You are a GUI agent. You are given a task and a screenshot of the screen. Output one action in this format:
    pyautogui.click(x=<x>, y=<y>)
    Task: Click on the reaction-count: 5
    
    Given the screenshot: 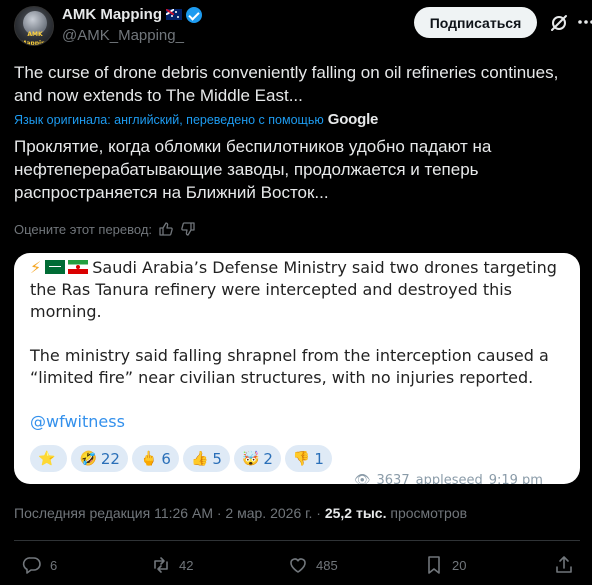 What is the action you would take?
    pyautogui.click(x=217, y=458)
    